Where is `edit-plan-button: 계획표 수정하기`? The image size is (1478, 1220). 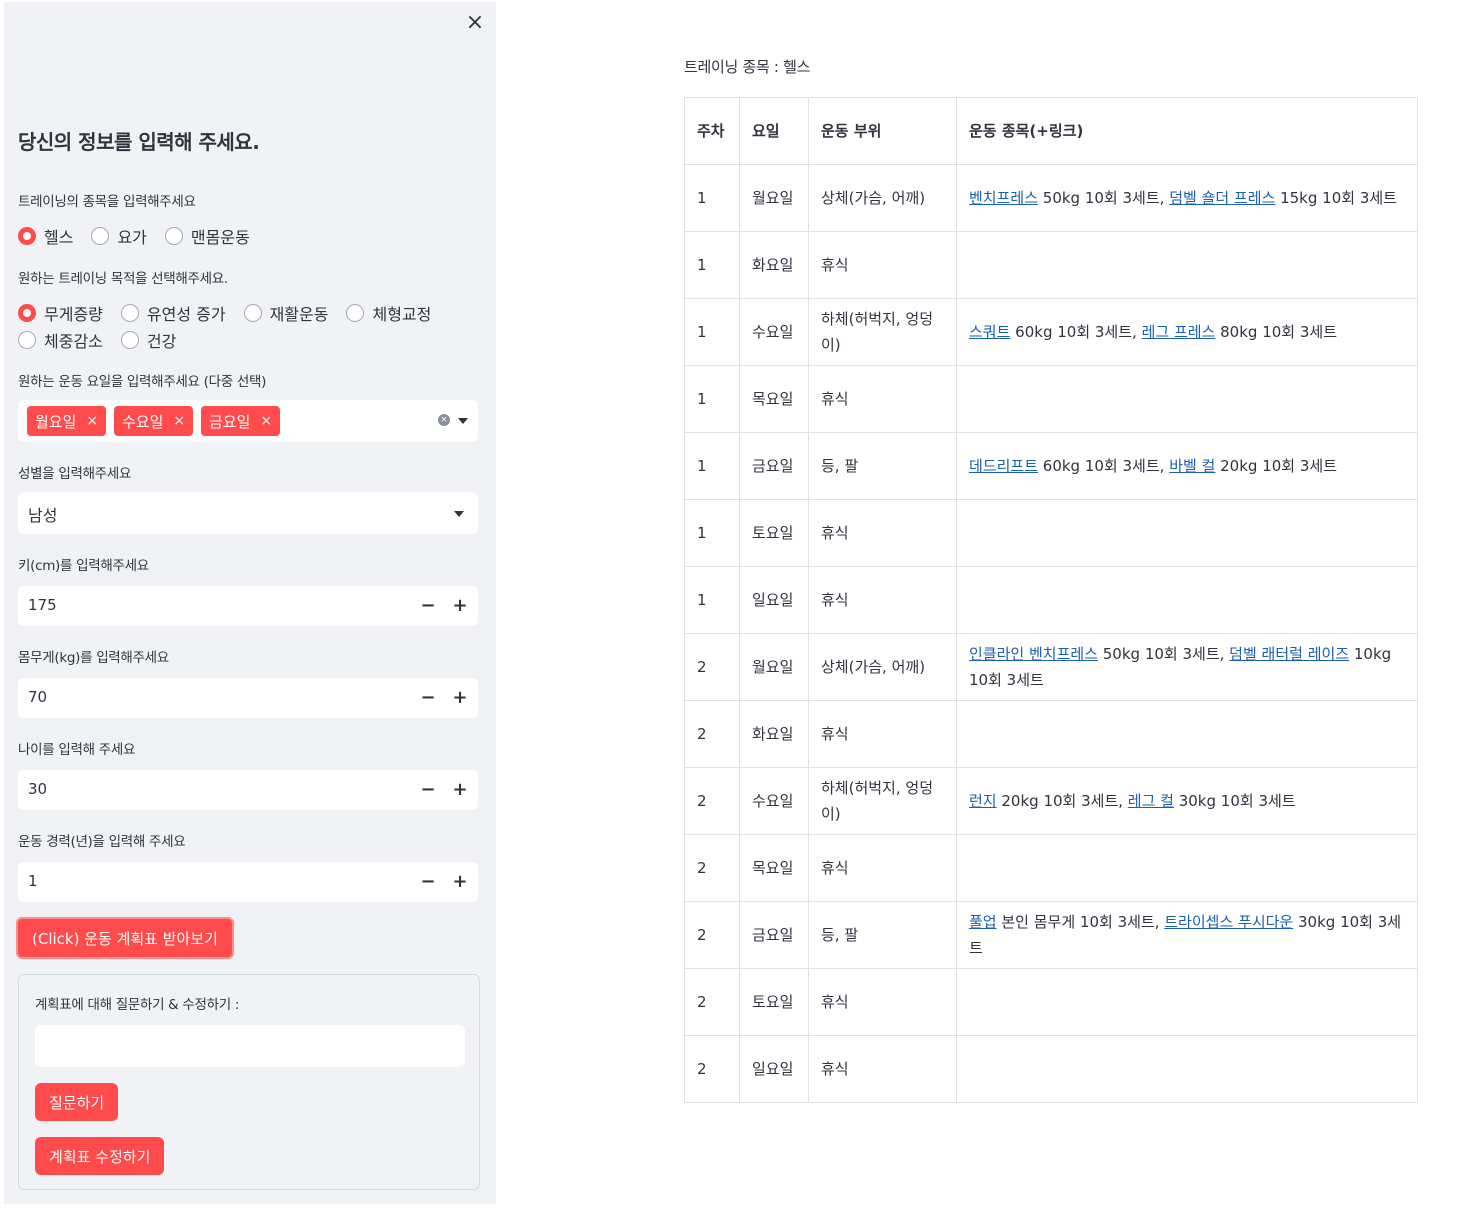 edit-plan-button: 계획표 수정하기 is located at coordinates (100, 1156).